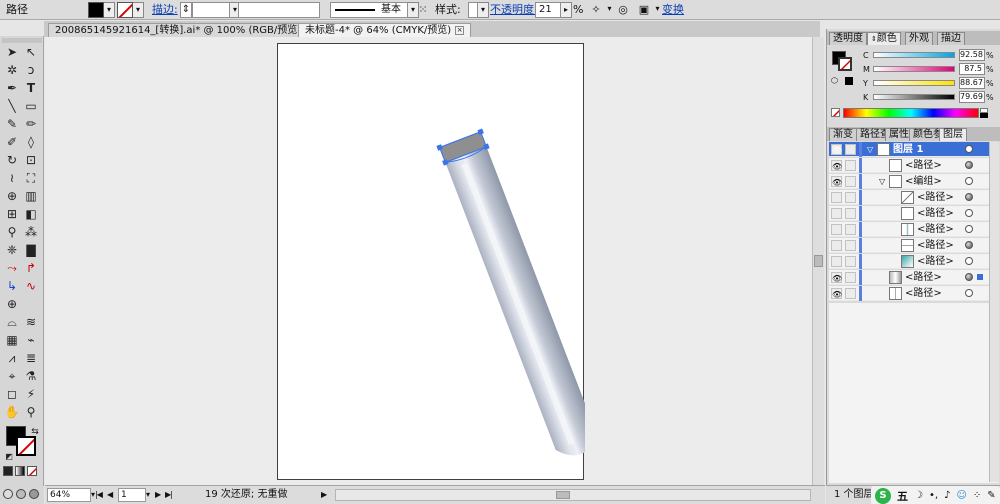  Describe the element at coordinates (165, 10) in the screenshot. I see `stroke-label: 描边:` at that location.